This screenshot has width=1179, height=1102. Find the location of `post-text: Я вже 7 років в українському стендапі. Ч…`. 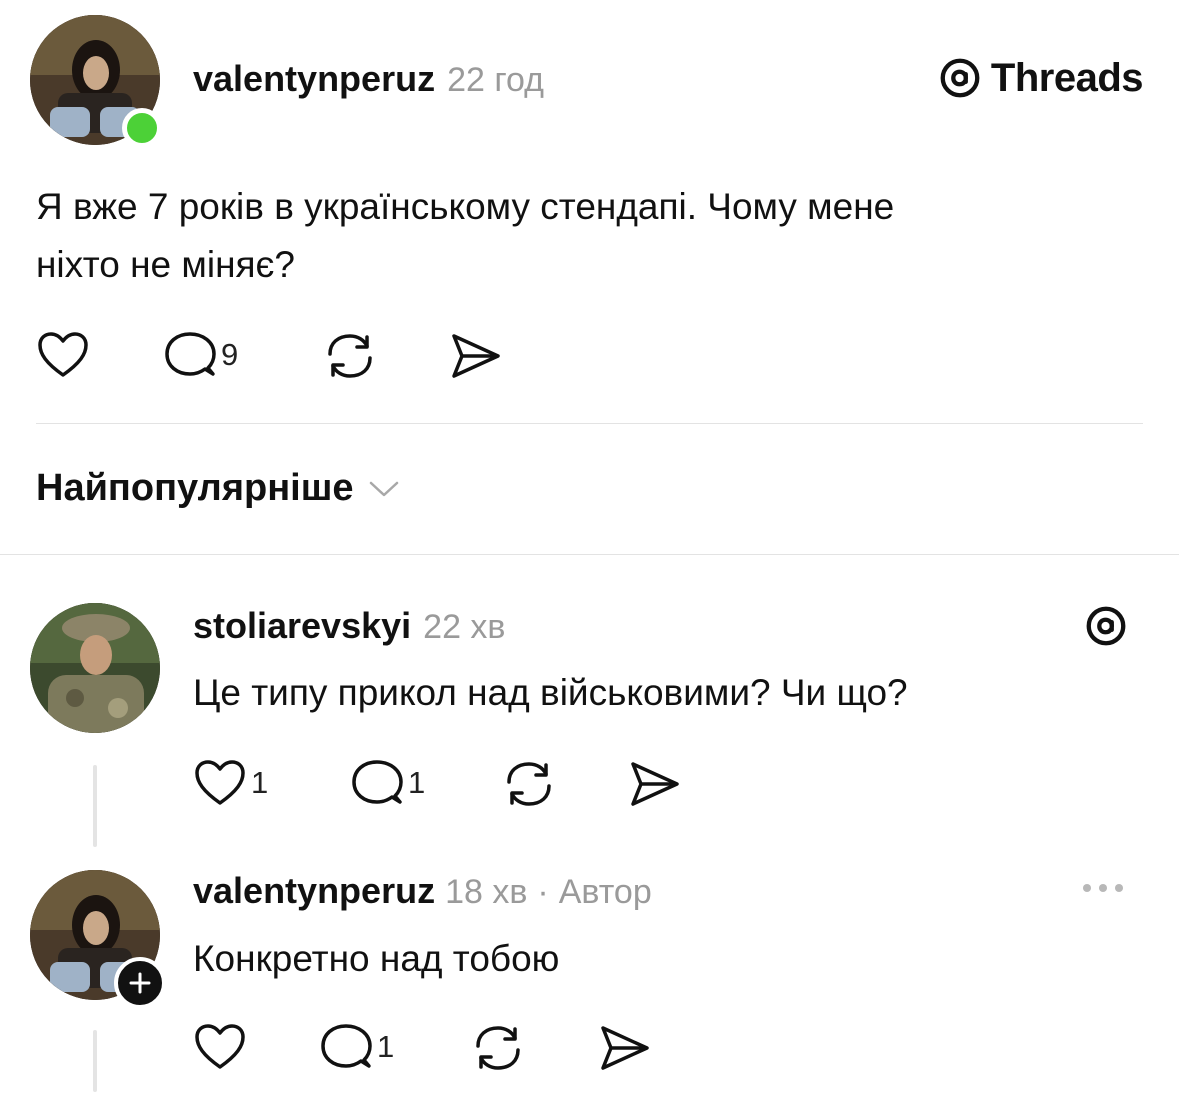

post-text: Я вже 7 років в українському стендапі. Ч… is located at coordinates (591, 236).